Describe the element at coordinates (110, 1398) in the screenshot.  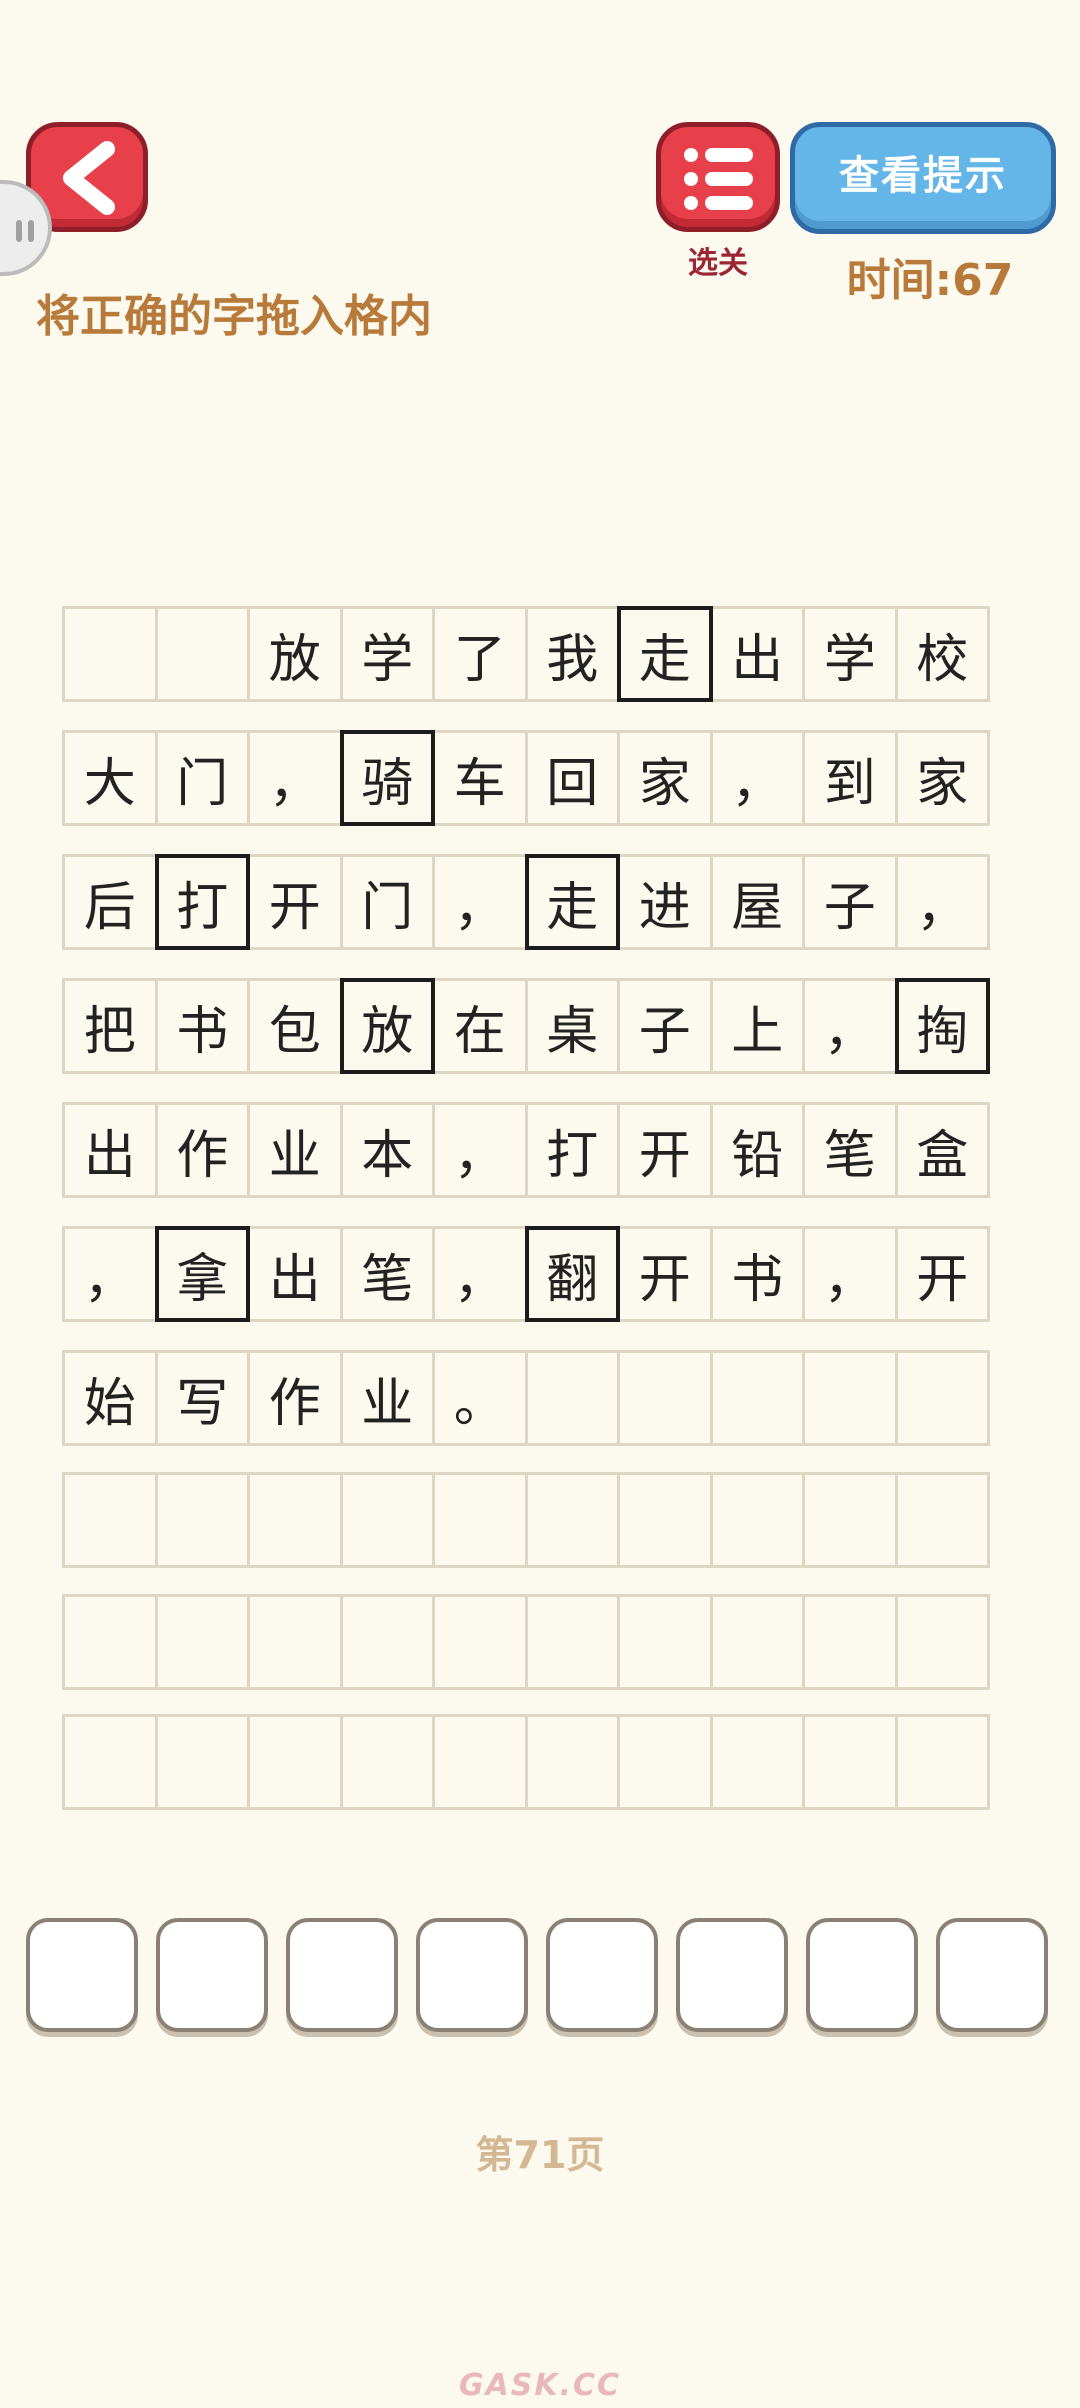
I see `grid-cell: 始` at that location.